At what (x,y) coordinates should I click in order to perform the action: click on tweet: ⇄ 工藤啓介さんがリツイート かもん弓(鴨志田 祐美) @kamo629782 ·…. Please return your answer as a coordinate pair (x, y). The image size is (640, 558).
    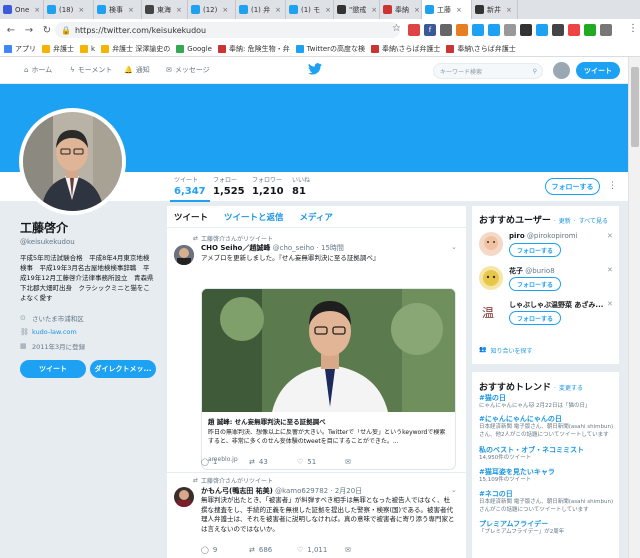
    Looking at the image, I should click on (316, 516).